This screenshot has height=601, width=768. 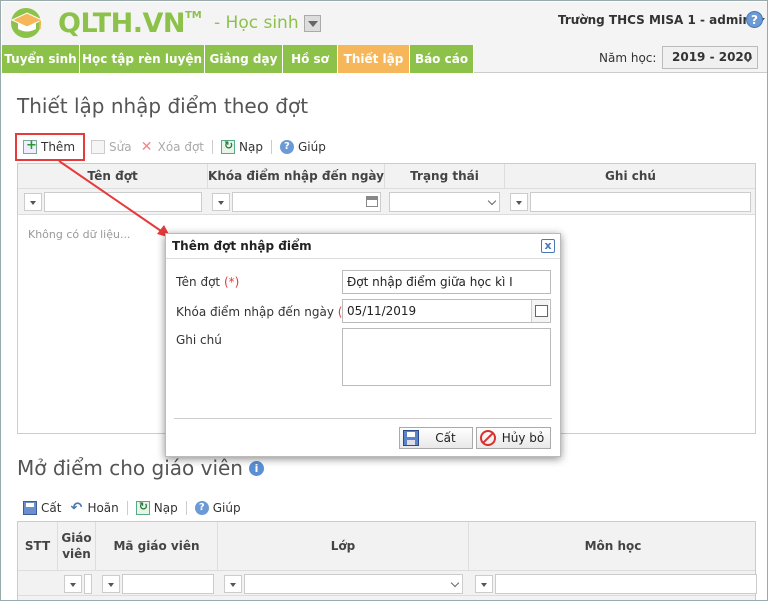 I want to click on cancel-button: Hủy bỏ, so click(x=513, y=438).